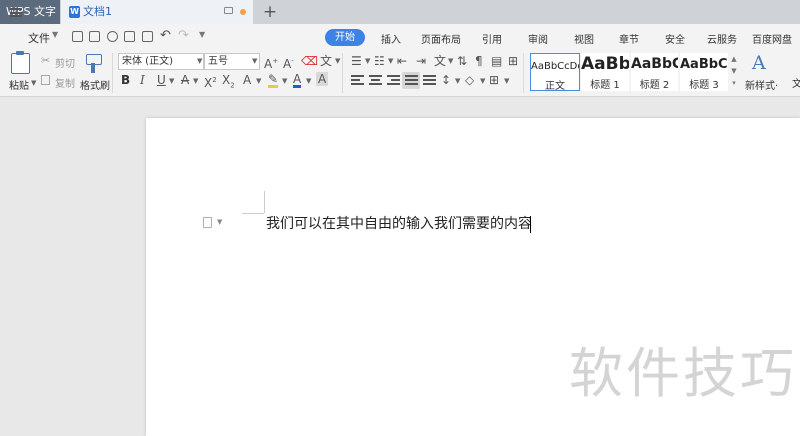  Describe the element at coordinates (357, 80) in the screenshot. I see `align-left-icon` at that location.